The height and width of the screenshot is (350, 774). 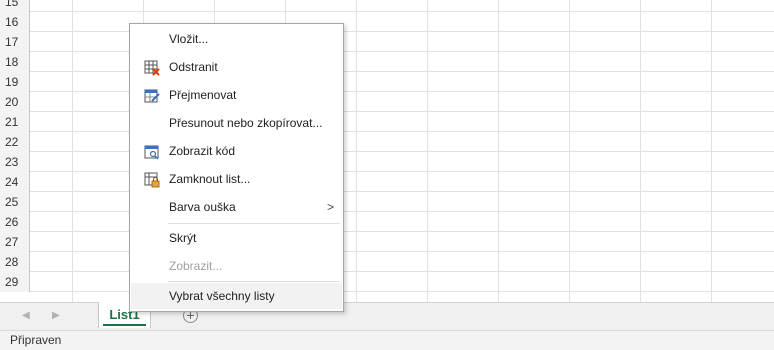 I want to click on grid-row: 19, so click(x=387, y=82).